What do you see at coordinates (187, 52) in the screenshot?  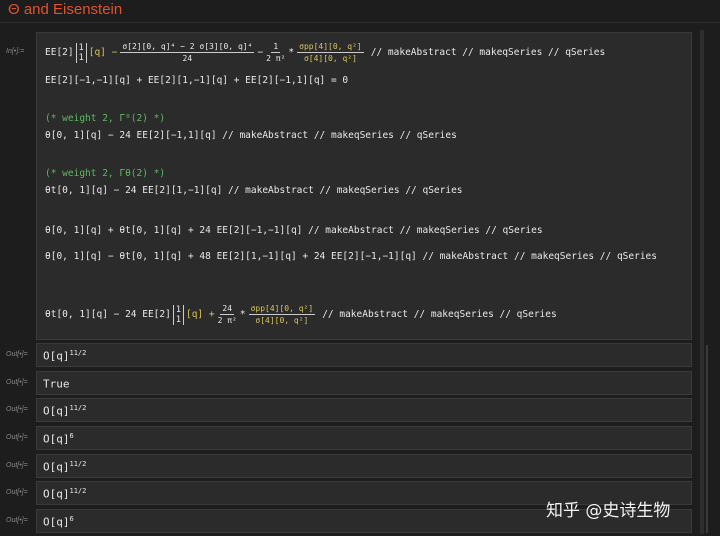 I see `fraction: σ[2][0, q]⁴ − 2 σ[3][0, q]⁴ 24` at bounding box center [187, 52].